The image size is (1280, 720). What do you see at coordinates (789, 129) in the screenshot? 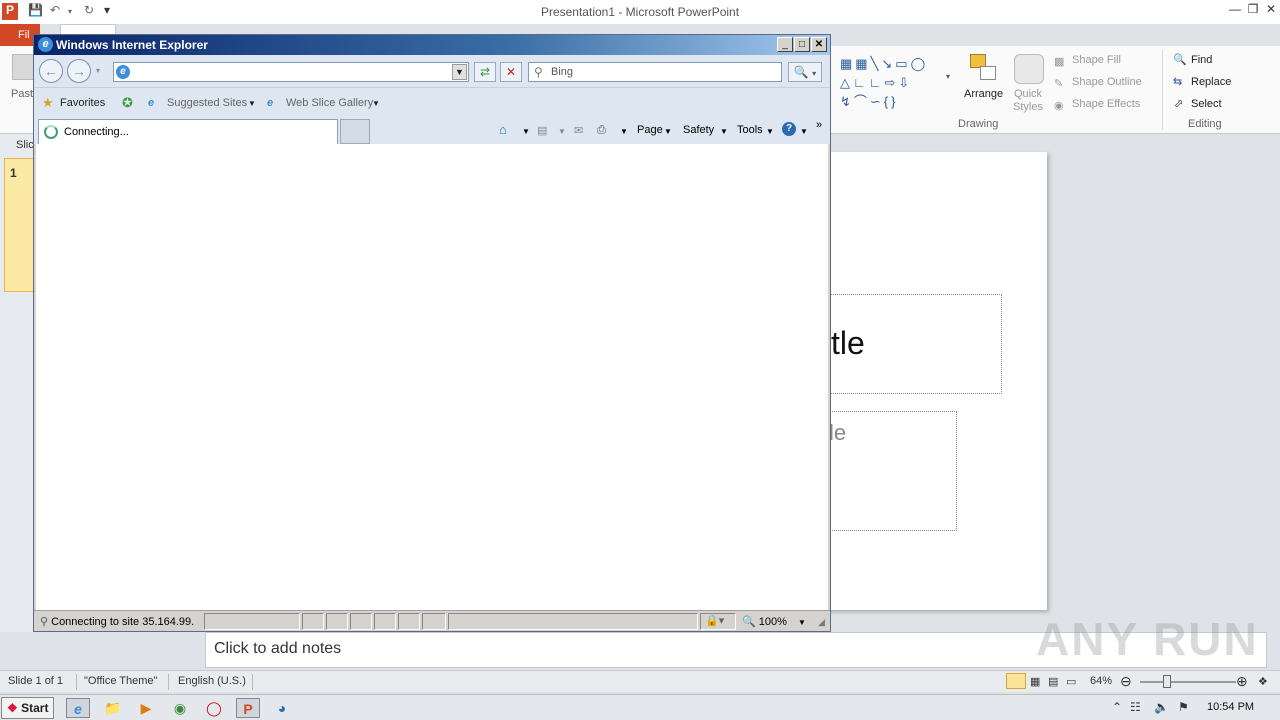
I see `help-icon: ?` at bounding box center [789, 129].